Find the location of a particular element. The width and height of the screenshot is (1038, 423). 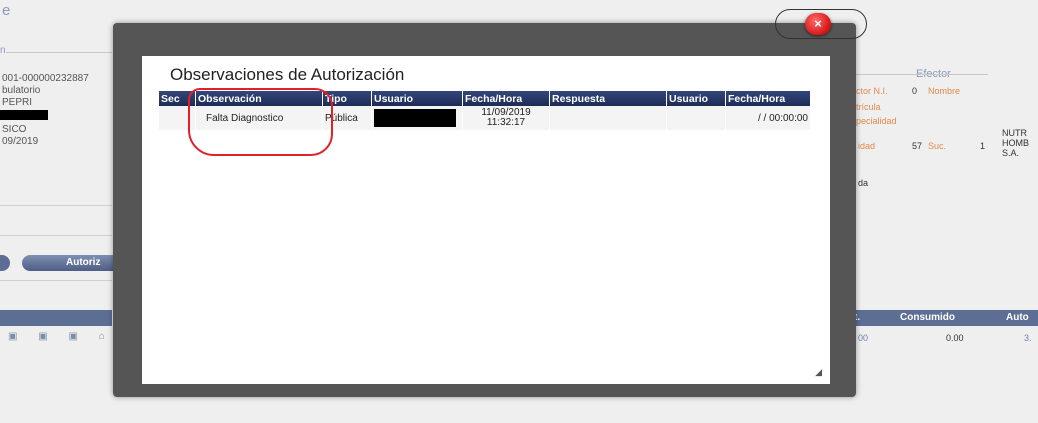

cell-usuario is located at coordinates (417, 118).